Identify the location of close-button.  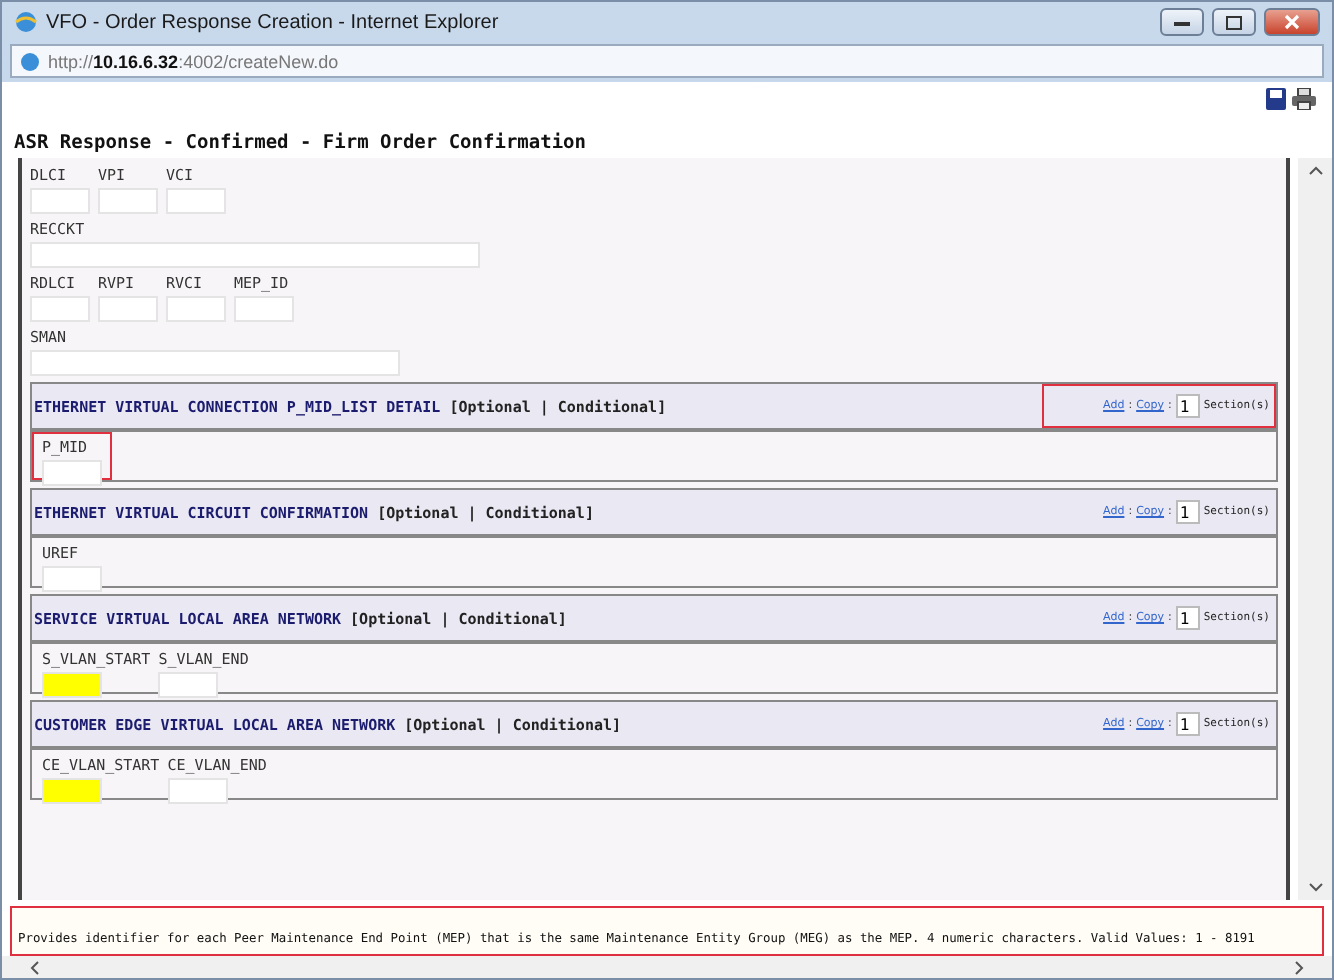
(1292, 22).